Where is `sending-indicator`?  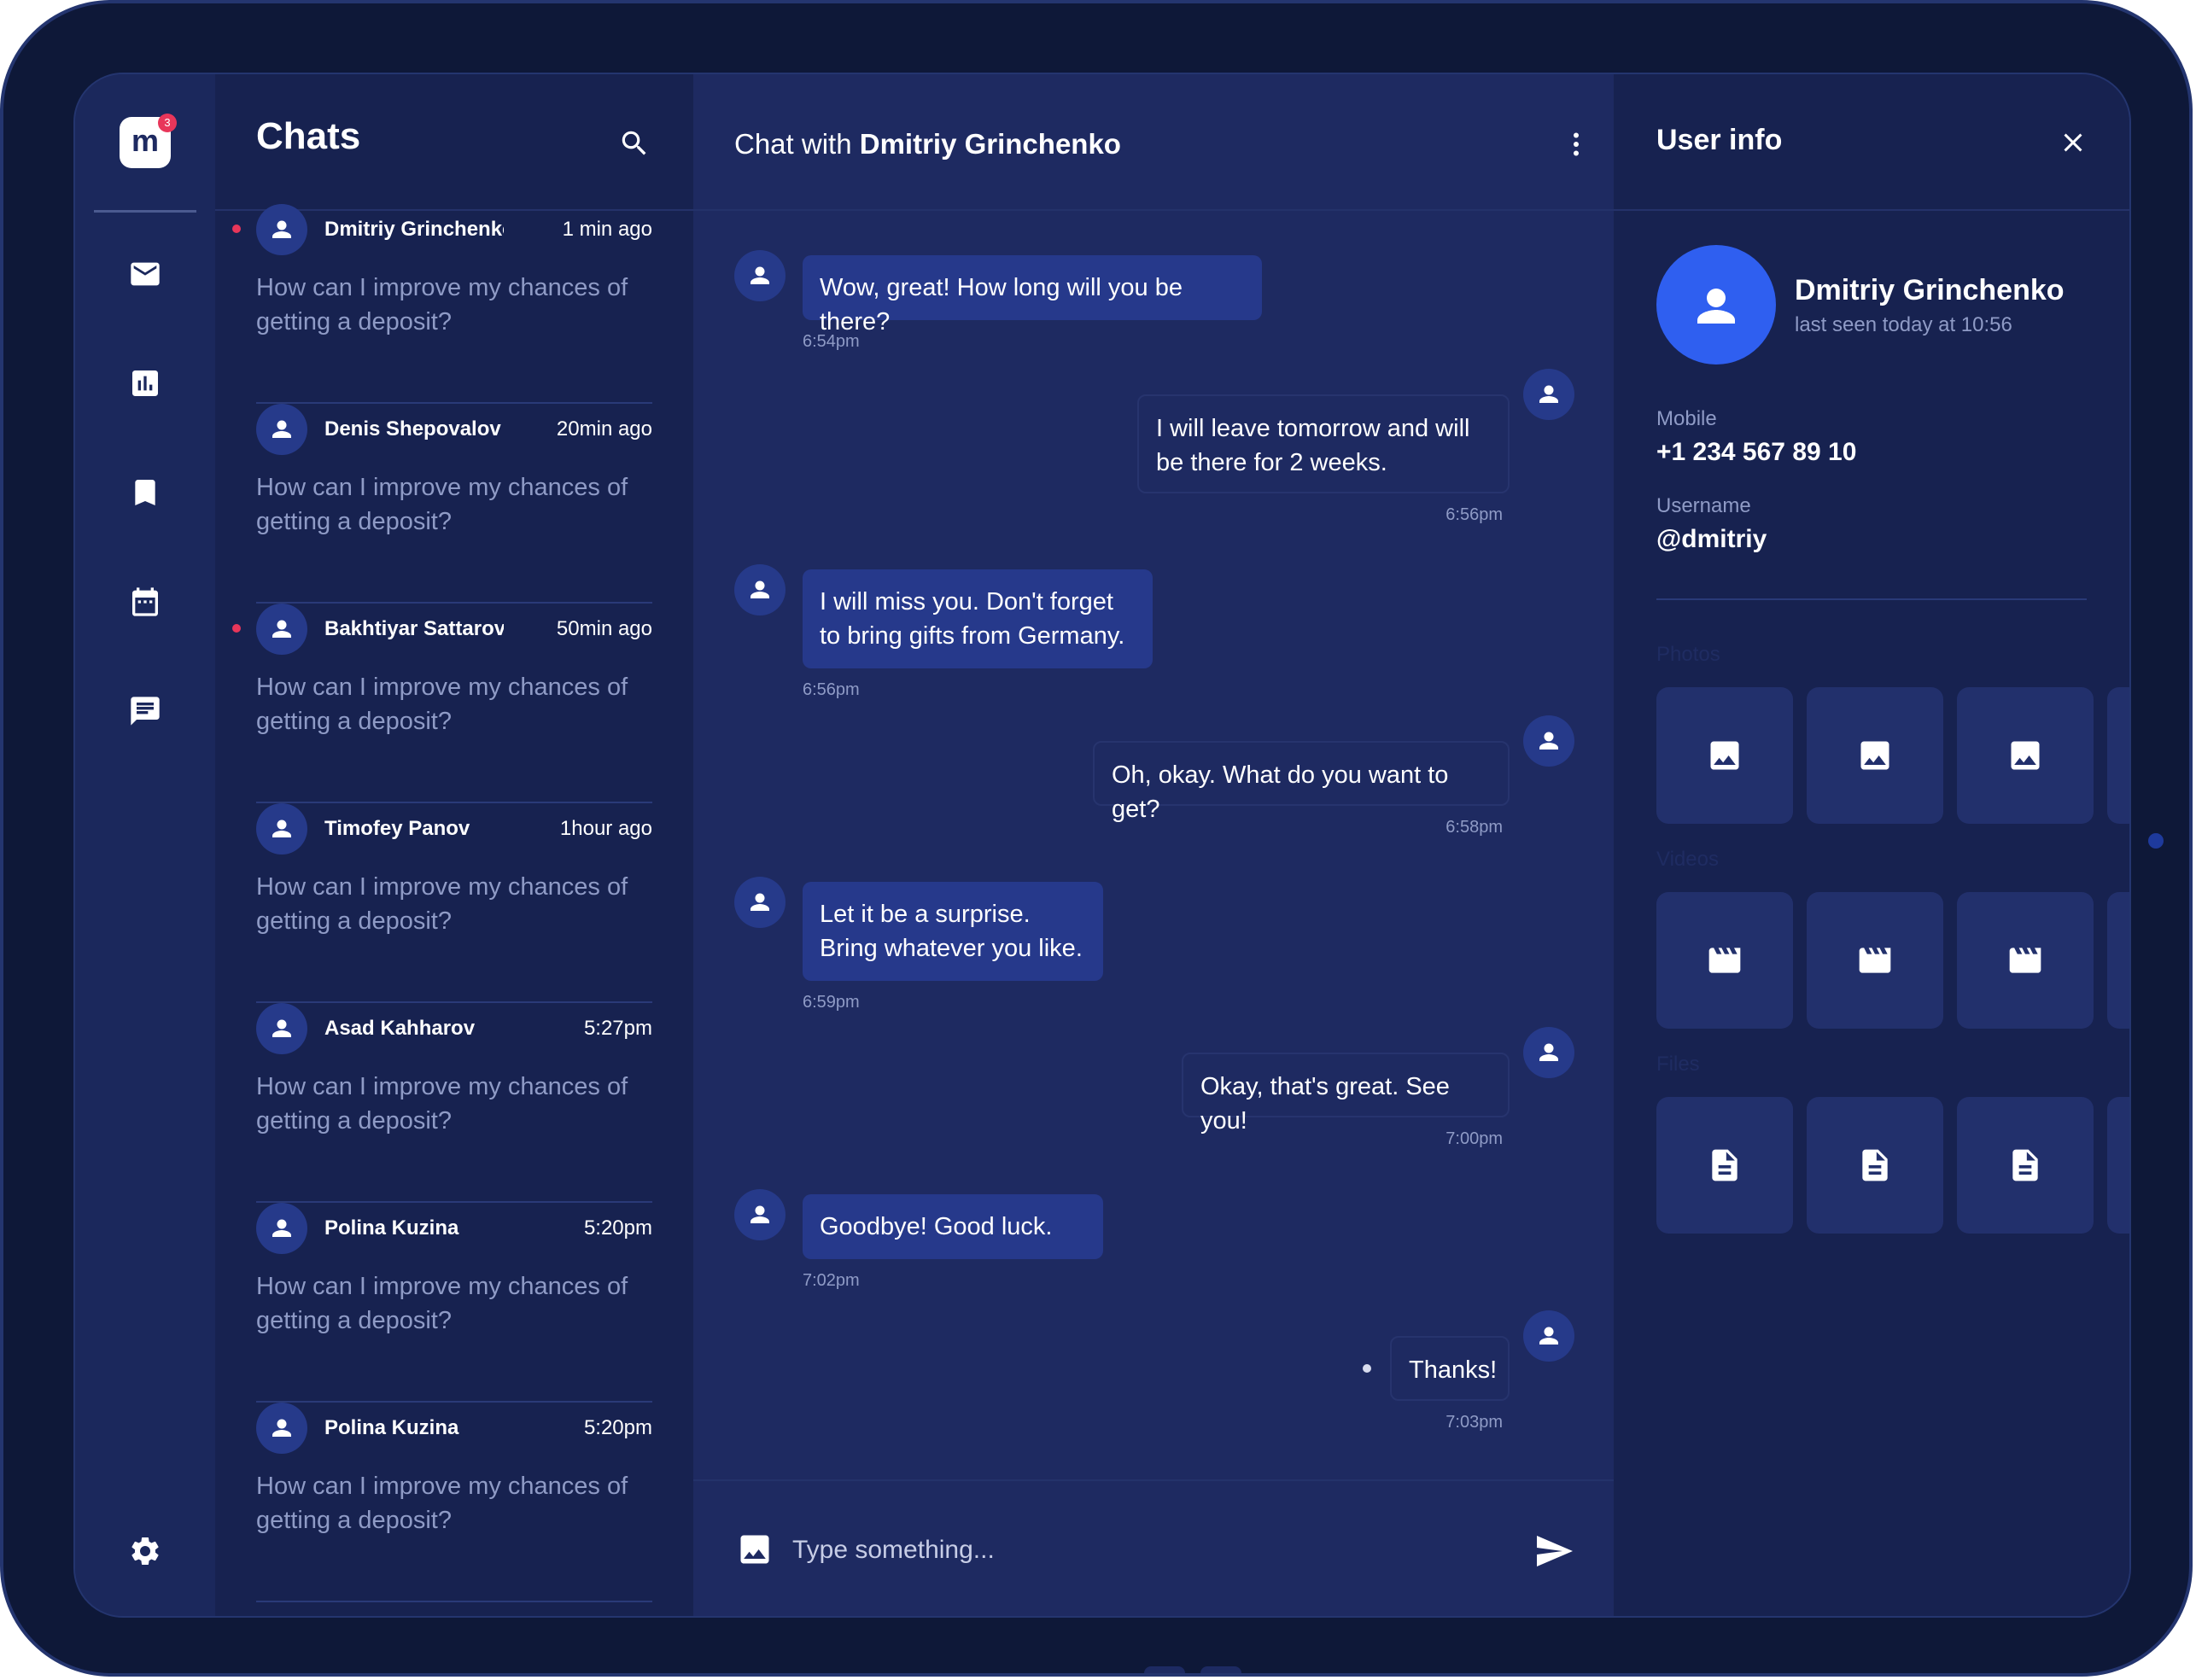
sending-indicator is located at coordinates (1367, 1368).